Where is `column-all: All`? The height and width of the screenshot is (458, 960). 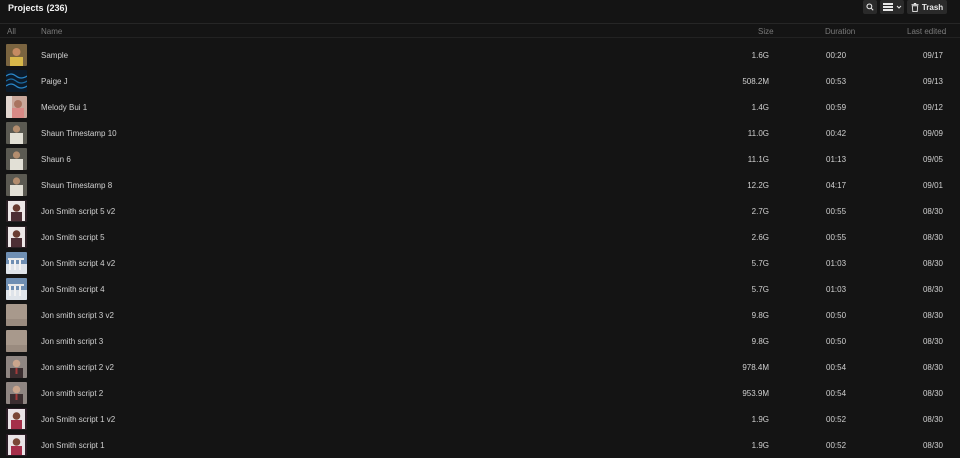 column-all: All is located at coordinates (11, 31).